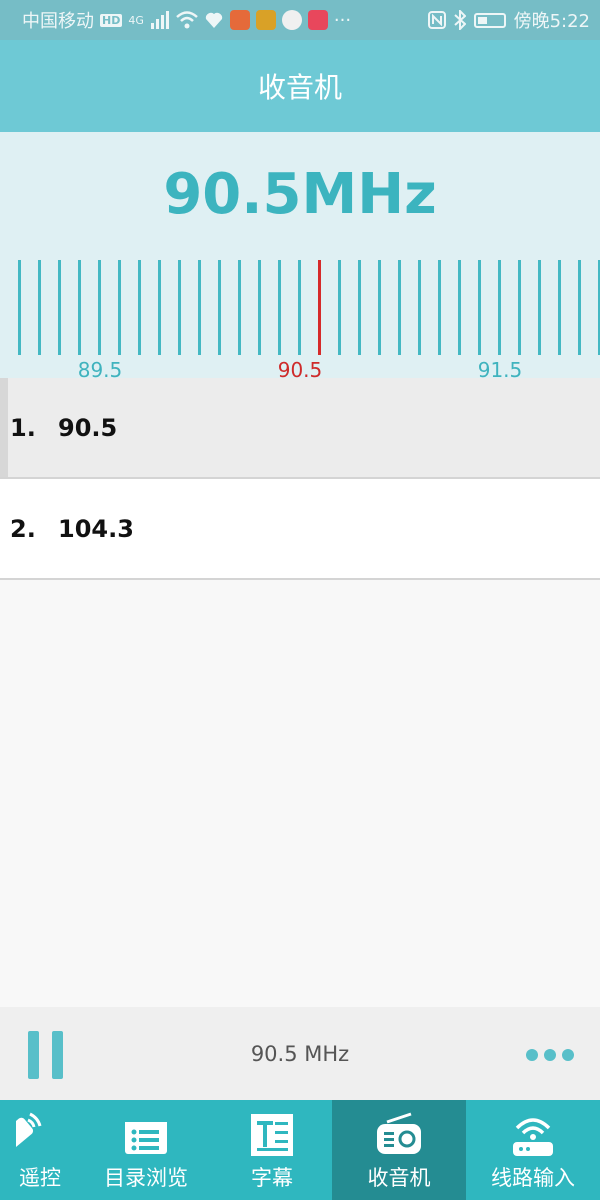 Image resolution: width=600 pixels, height=1200 pixels. Describe the element at coordinates (136, 20) in the screenshot. I see `network-type-label: 4G` at that location.